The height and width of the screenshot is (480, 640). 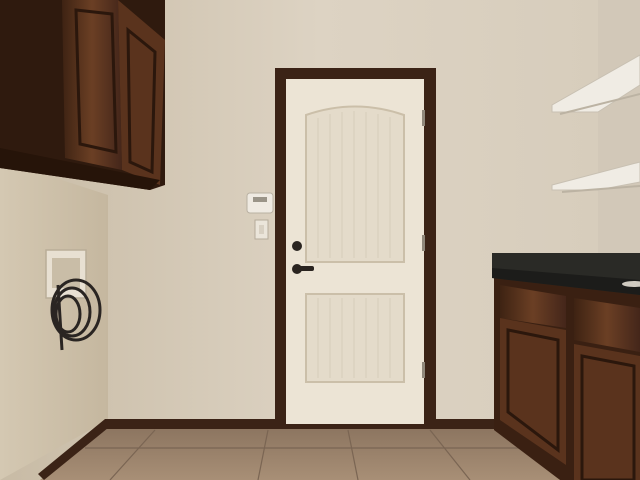 What do you see at coordinates (355, 184) in the screenshot?
I see `door-upper-panel` at bounding box center [355, 184].